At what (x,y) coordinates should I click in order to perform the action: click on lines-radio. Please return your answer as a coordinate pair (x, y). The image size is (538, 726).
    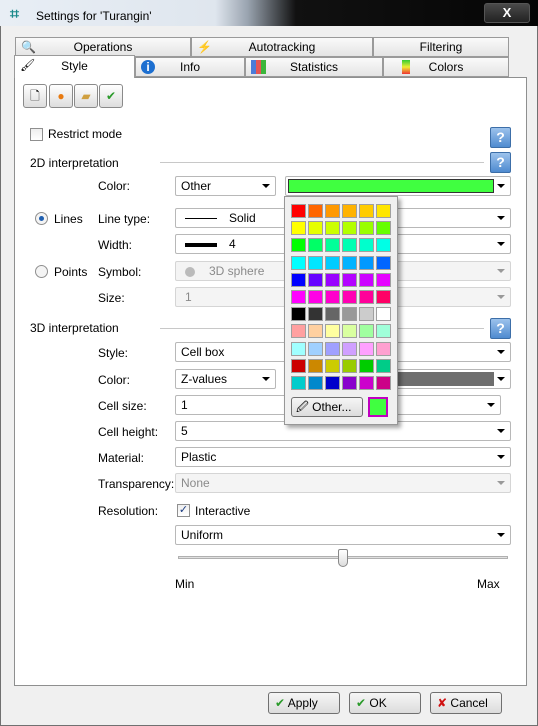
    Looking at the image, I should click on (41, 218).